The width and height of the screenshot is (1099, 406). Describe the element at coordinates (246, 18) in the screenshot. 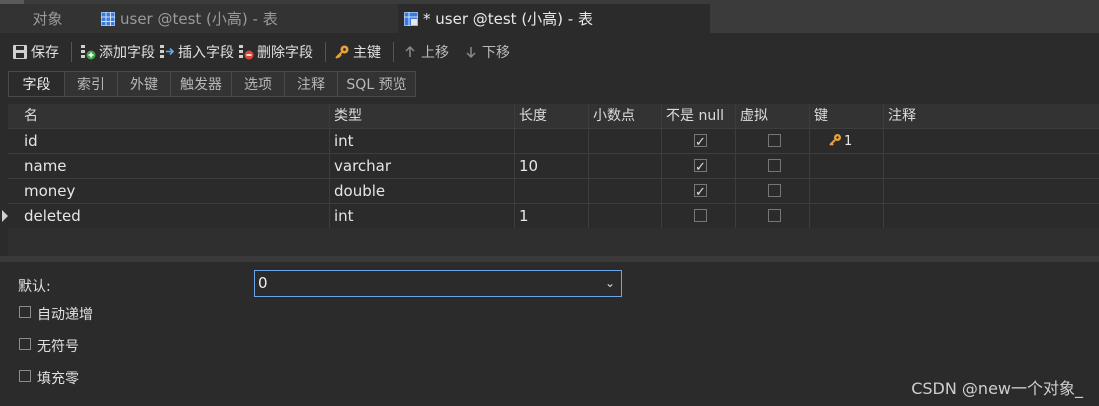

I see `tab-user-table: user @test (小高) - 表` at that location.